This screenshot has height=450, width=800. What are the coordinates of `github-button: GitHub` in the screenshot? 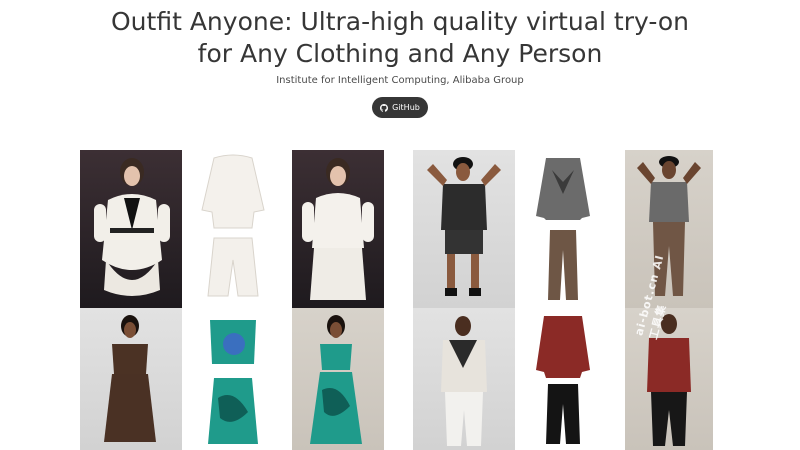 It's located at (400, 107).